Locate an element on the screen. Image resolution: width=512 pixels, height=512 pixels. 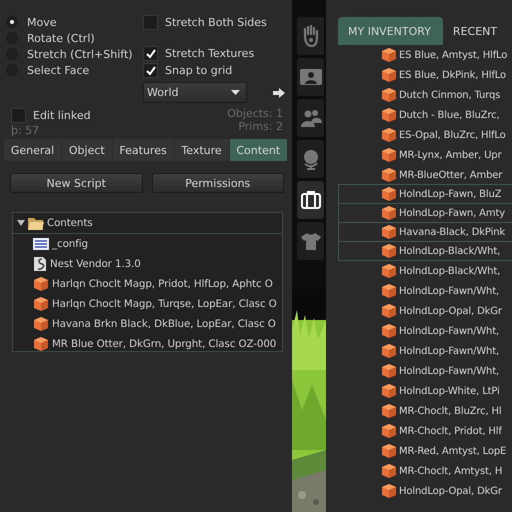
content-item: Havana Brkn Black, DkBlue, LopEar, Clasc O is located at coordinates (164, 324).